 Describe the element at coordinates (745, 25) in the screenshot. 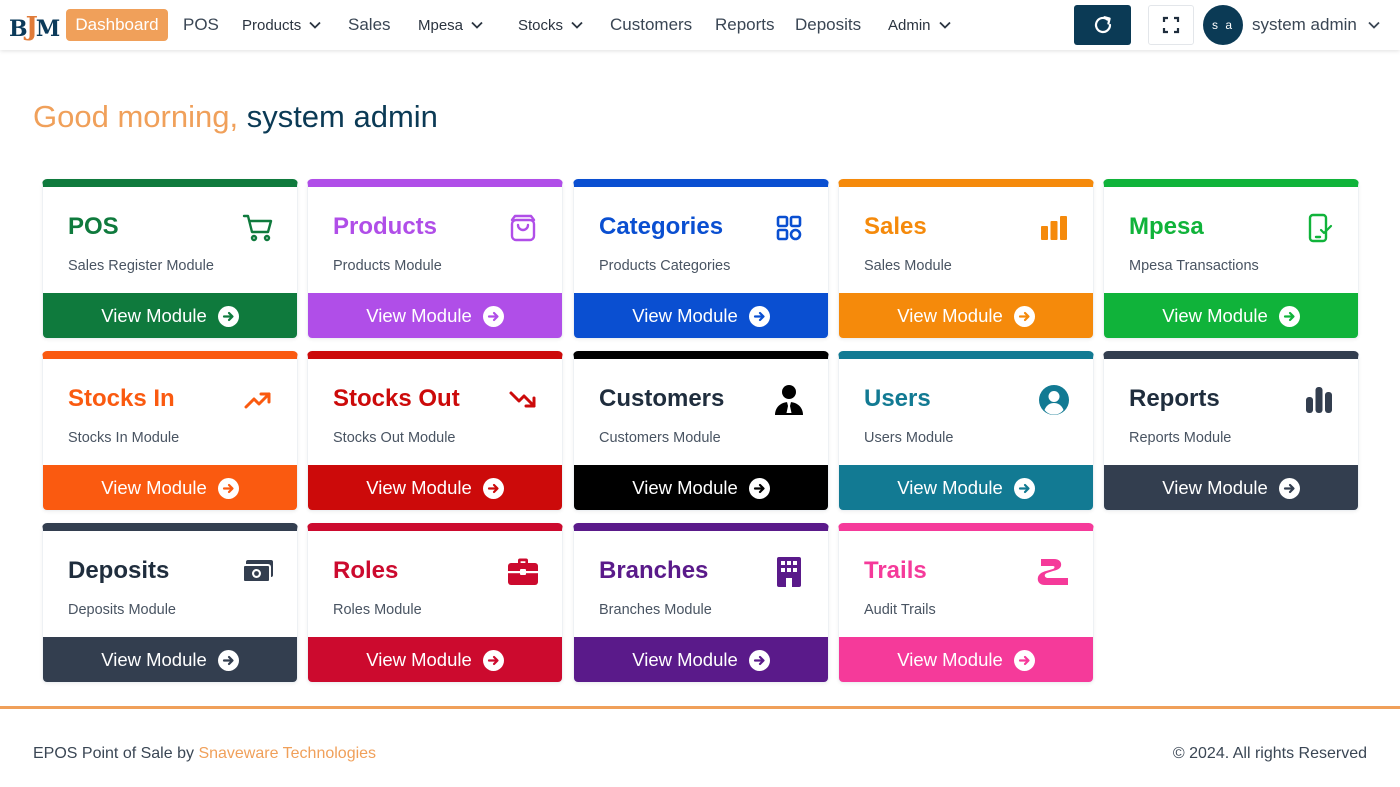

I see `nav-reports: Reports` at that location.